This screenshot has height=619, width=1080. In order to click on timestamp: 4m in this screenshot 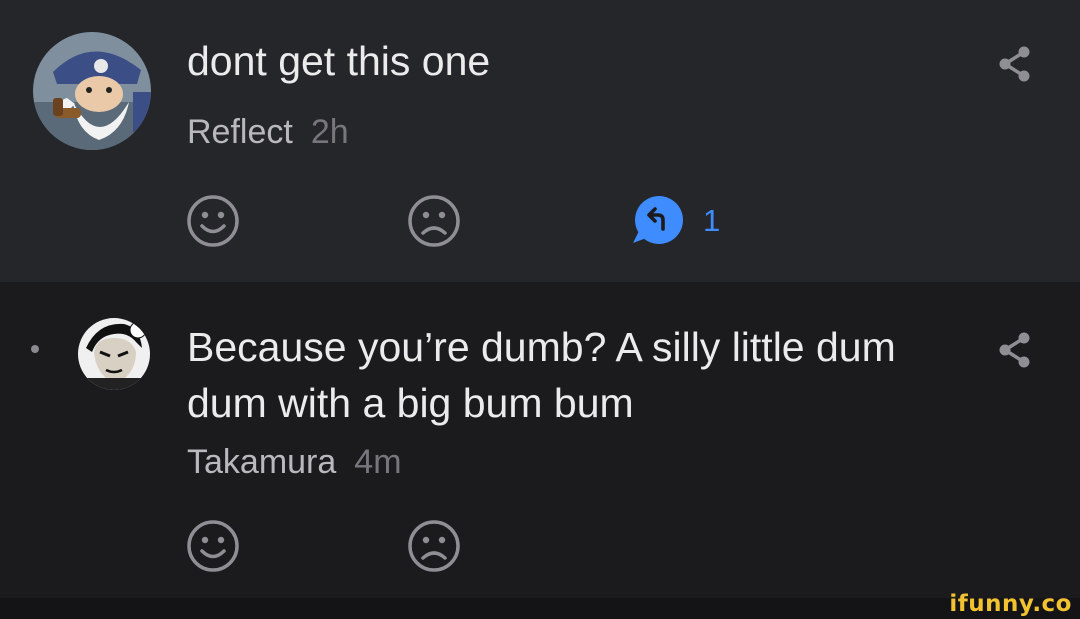, I will do `click(378, 462)`.